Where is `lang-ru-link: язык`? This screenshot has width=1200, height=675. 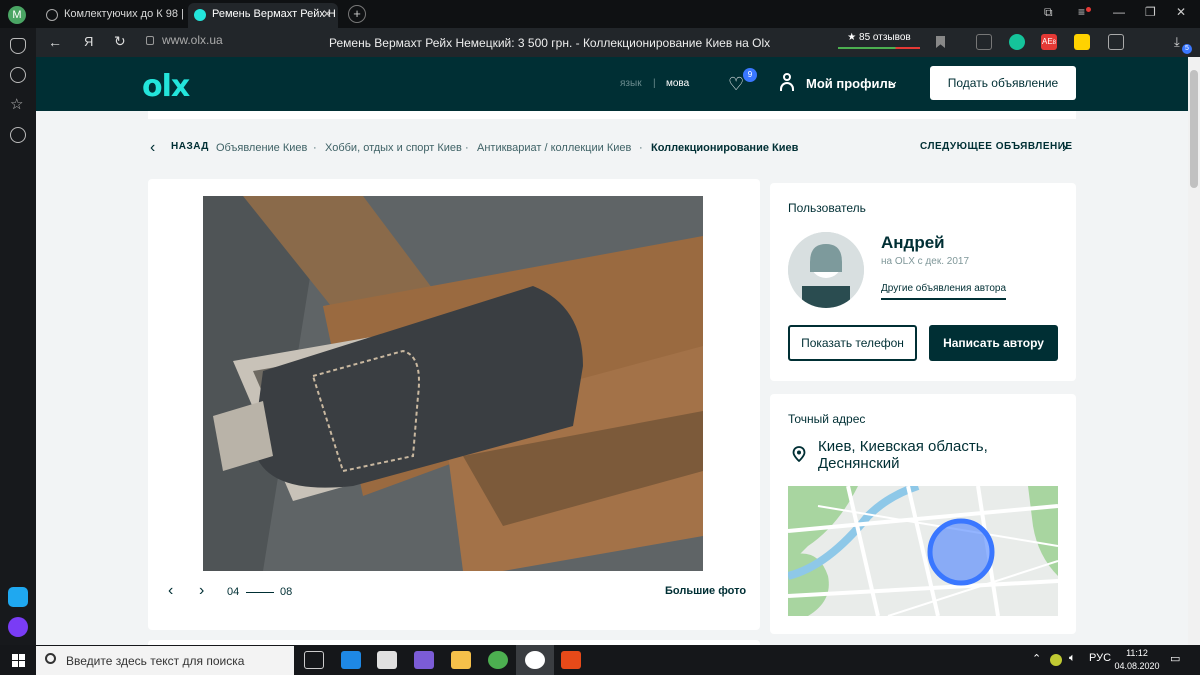 lang-ru-link: язык is located at coordinates (631, 83).